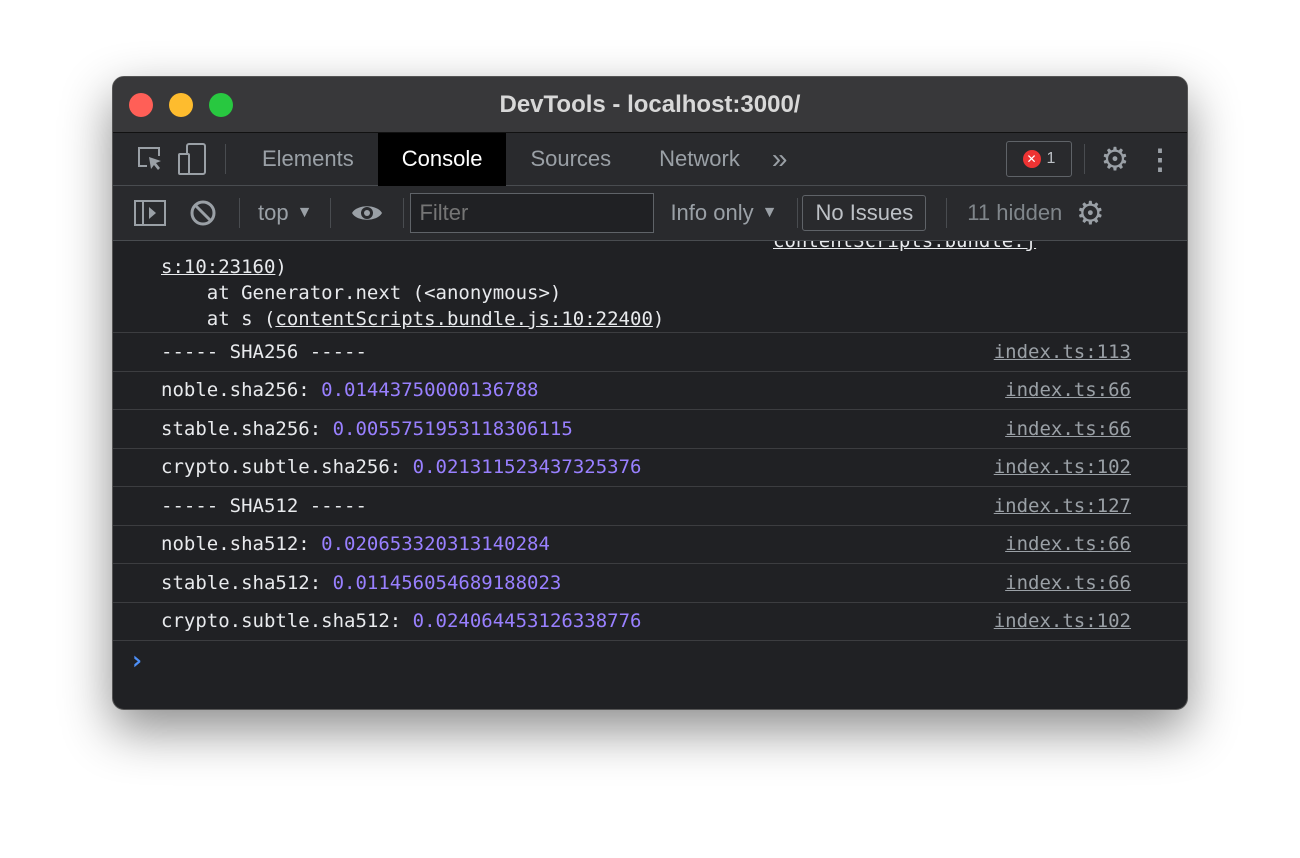 This screenshot has width=1300, height=858. What do you see at coordinates (527, 621) in the screenshot?
I see `message-value: 0.024064453126338776` at bounding box center [527, 621].